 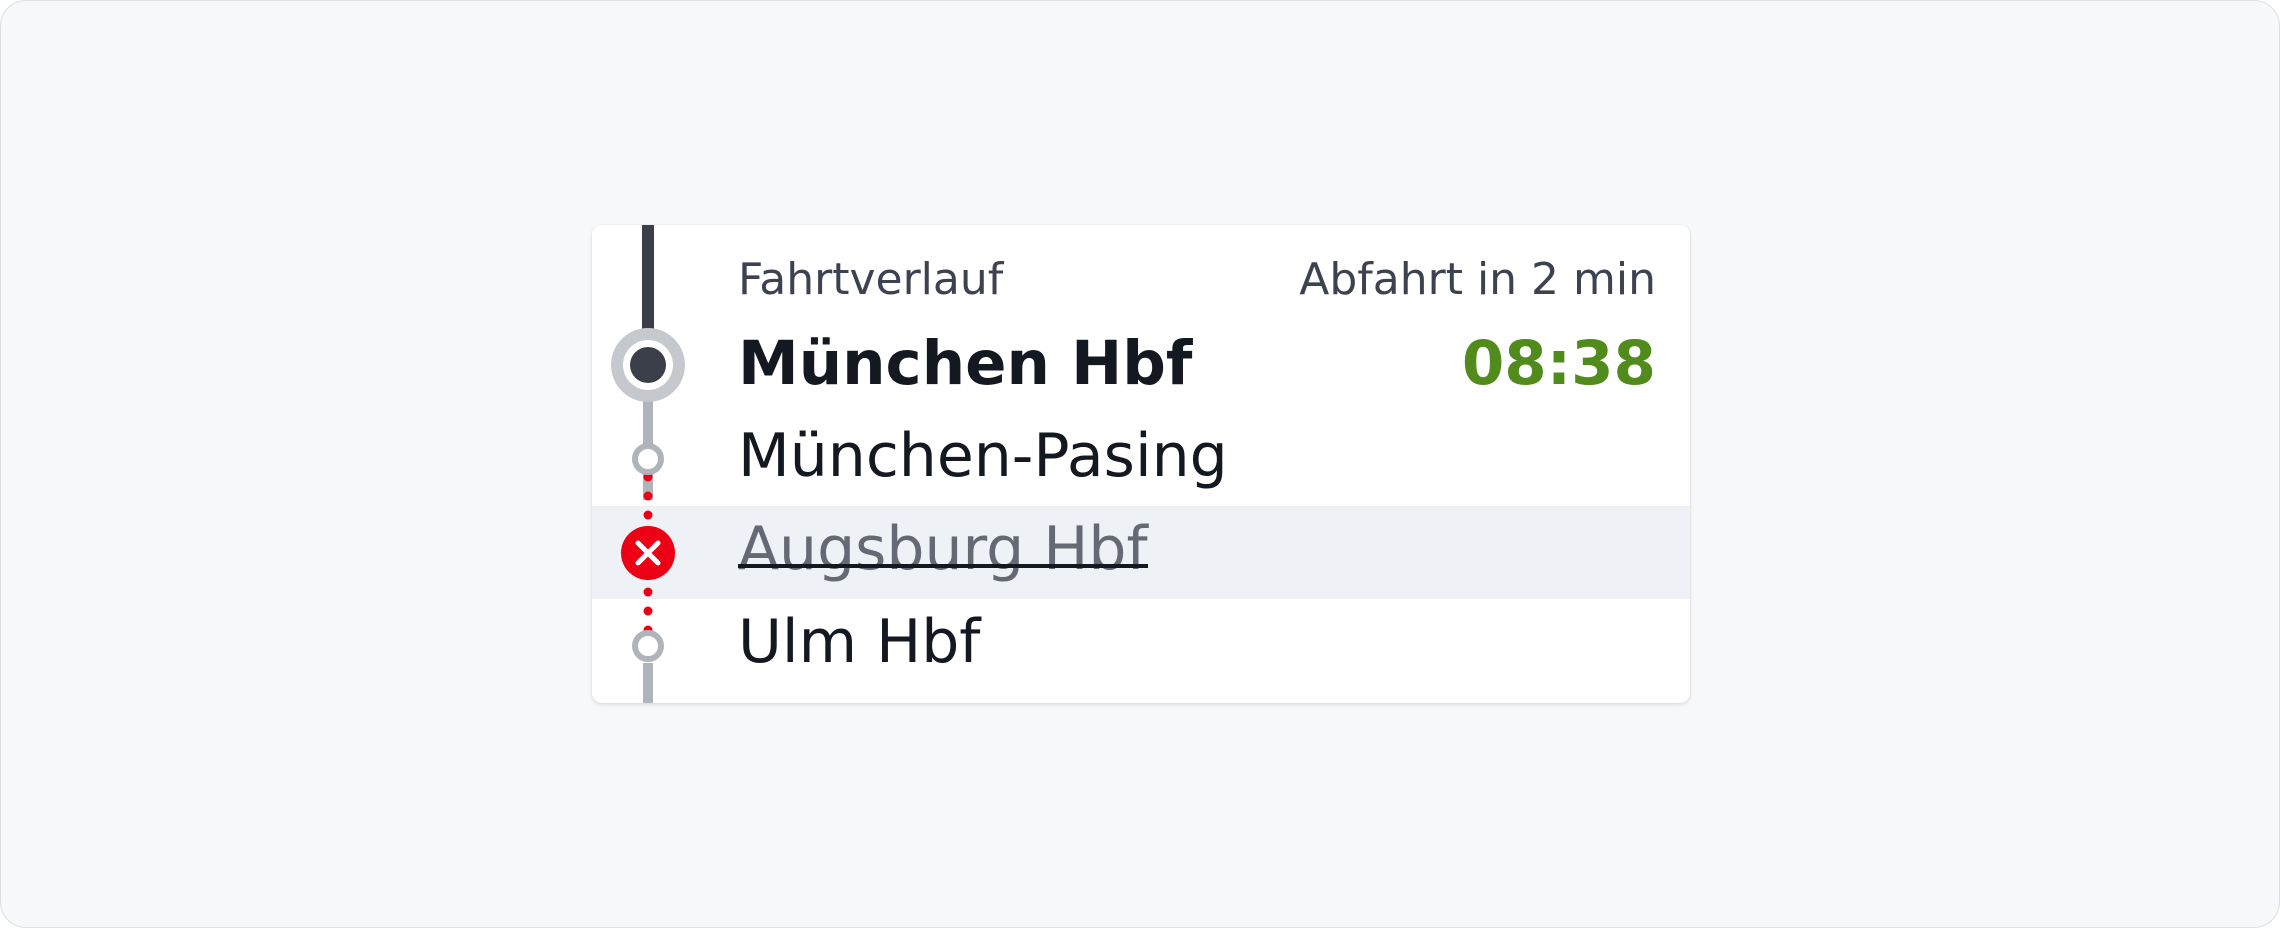 What do you see at coordinates (871, 279) in the screenshot?
I see `route-header-label: Fahrtverlauf` at bounding box center [871, 279].